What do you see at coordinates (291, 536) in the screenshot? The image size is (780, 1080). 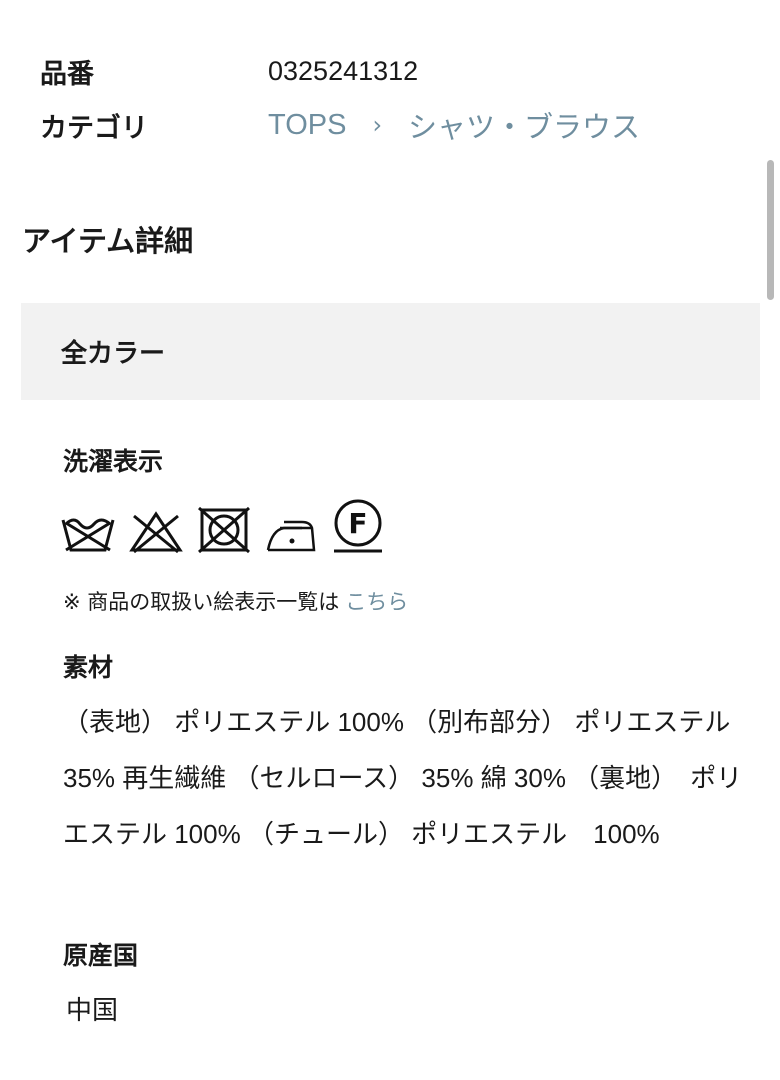 I see `low-iron-icon` at bounding box center [291, 536].